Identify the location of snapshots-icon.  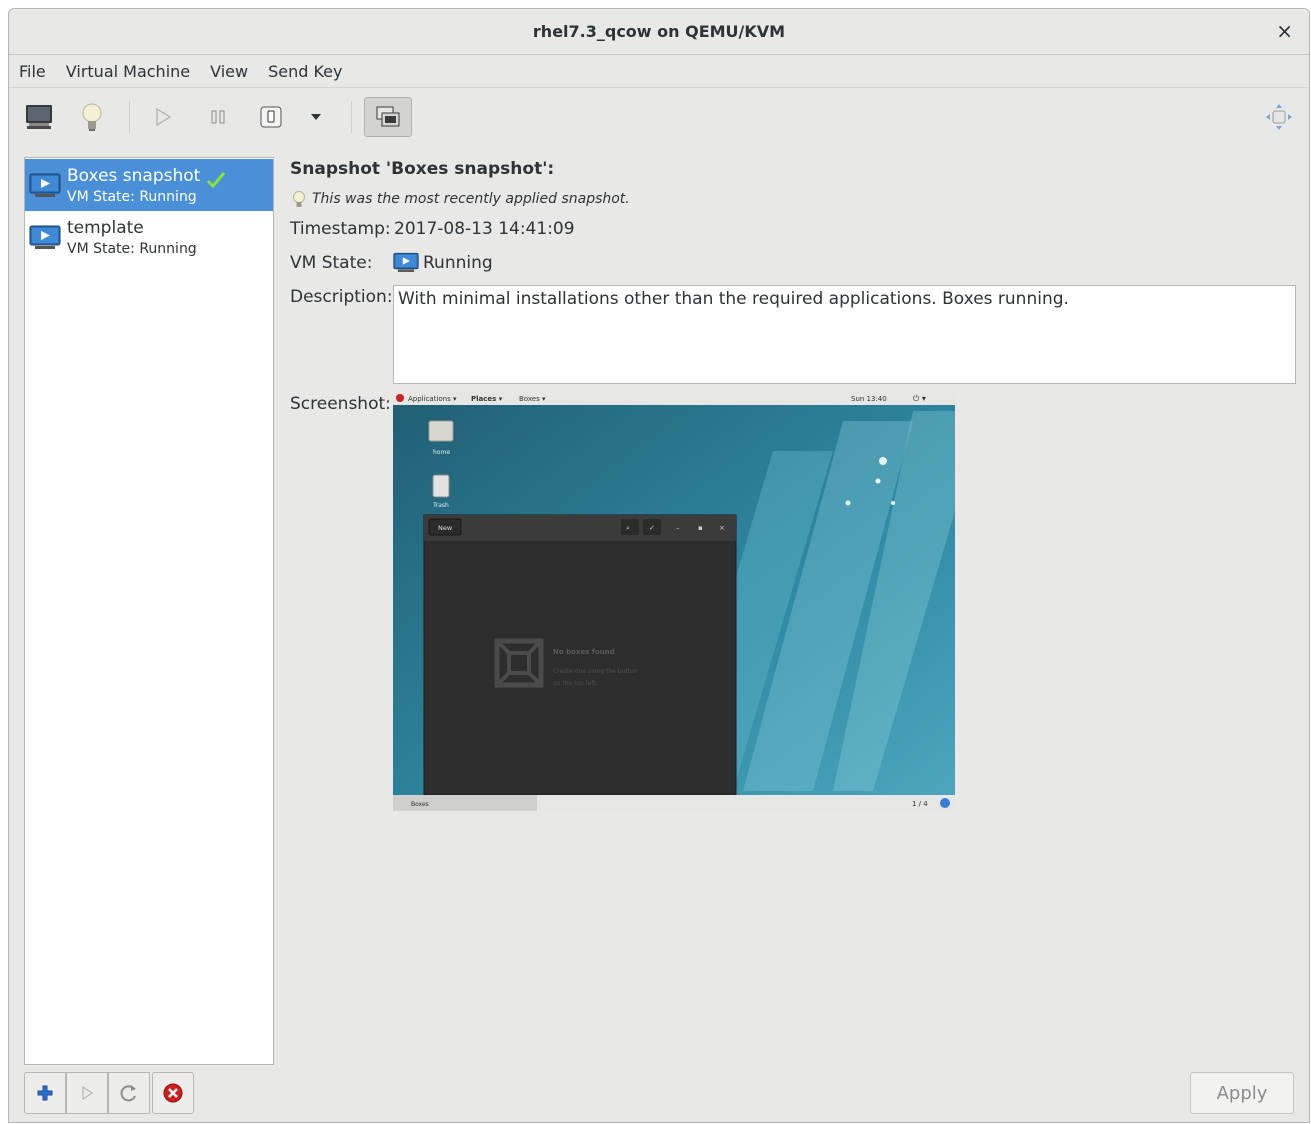
(388, 116).